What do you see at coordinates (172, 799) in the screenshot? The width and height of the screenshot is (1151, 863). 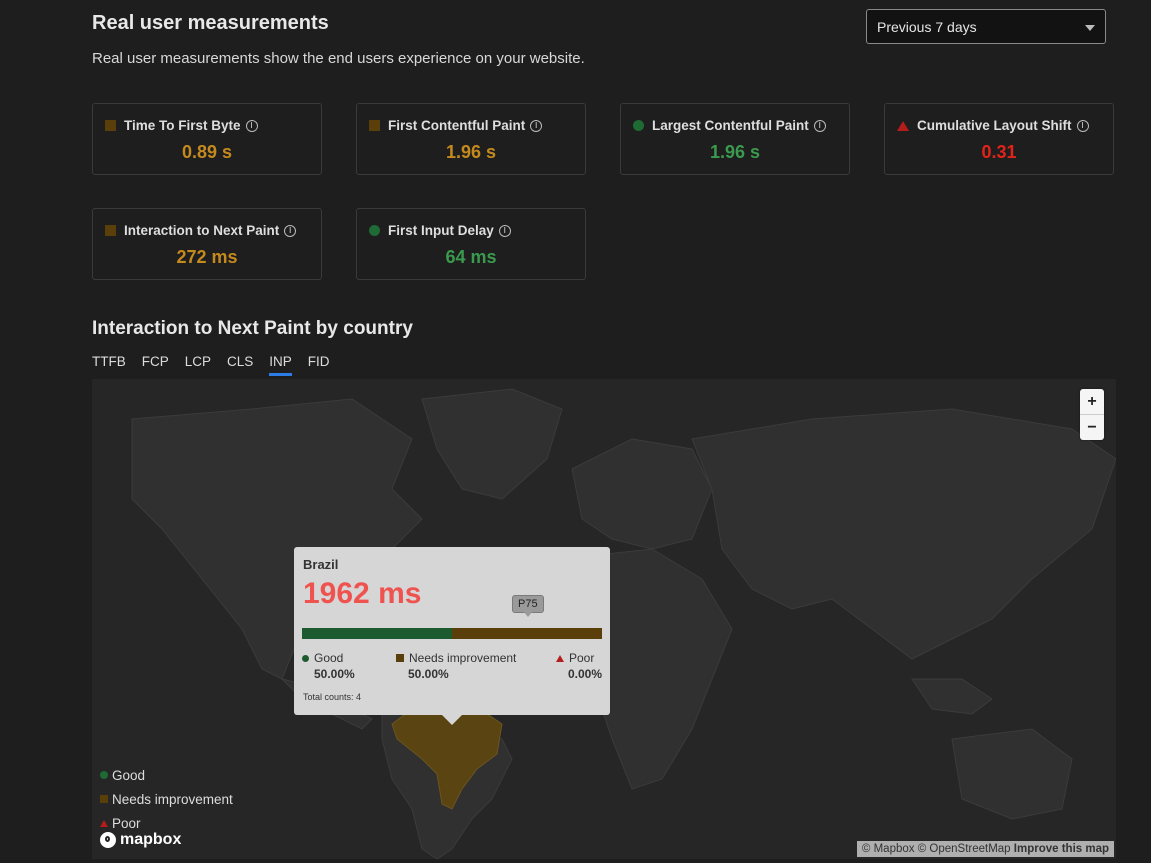 I see `legend-needs: Needs improvement` at bounding box center [172, 799].